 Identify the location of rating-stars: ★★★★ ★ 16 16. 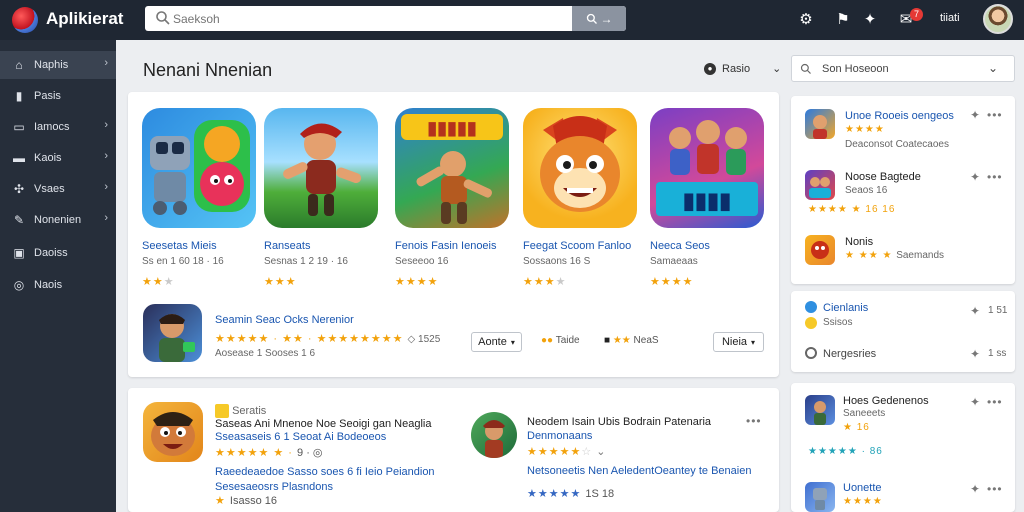
(852, 209).